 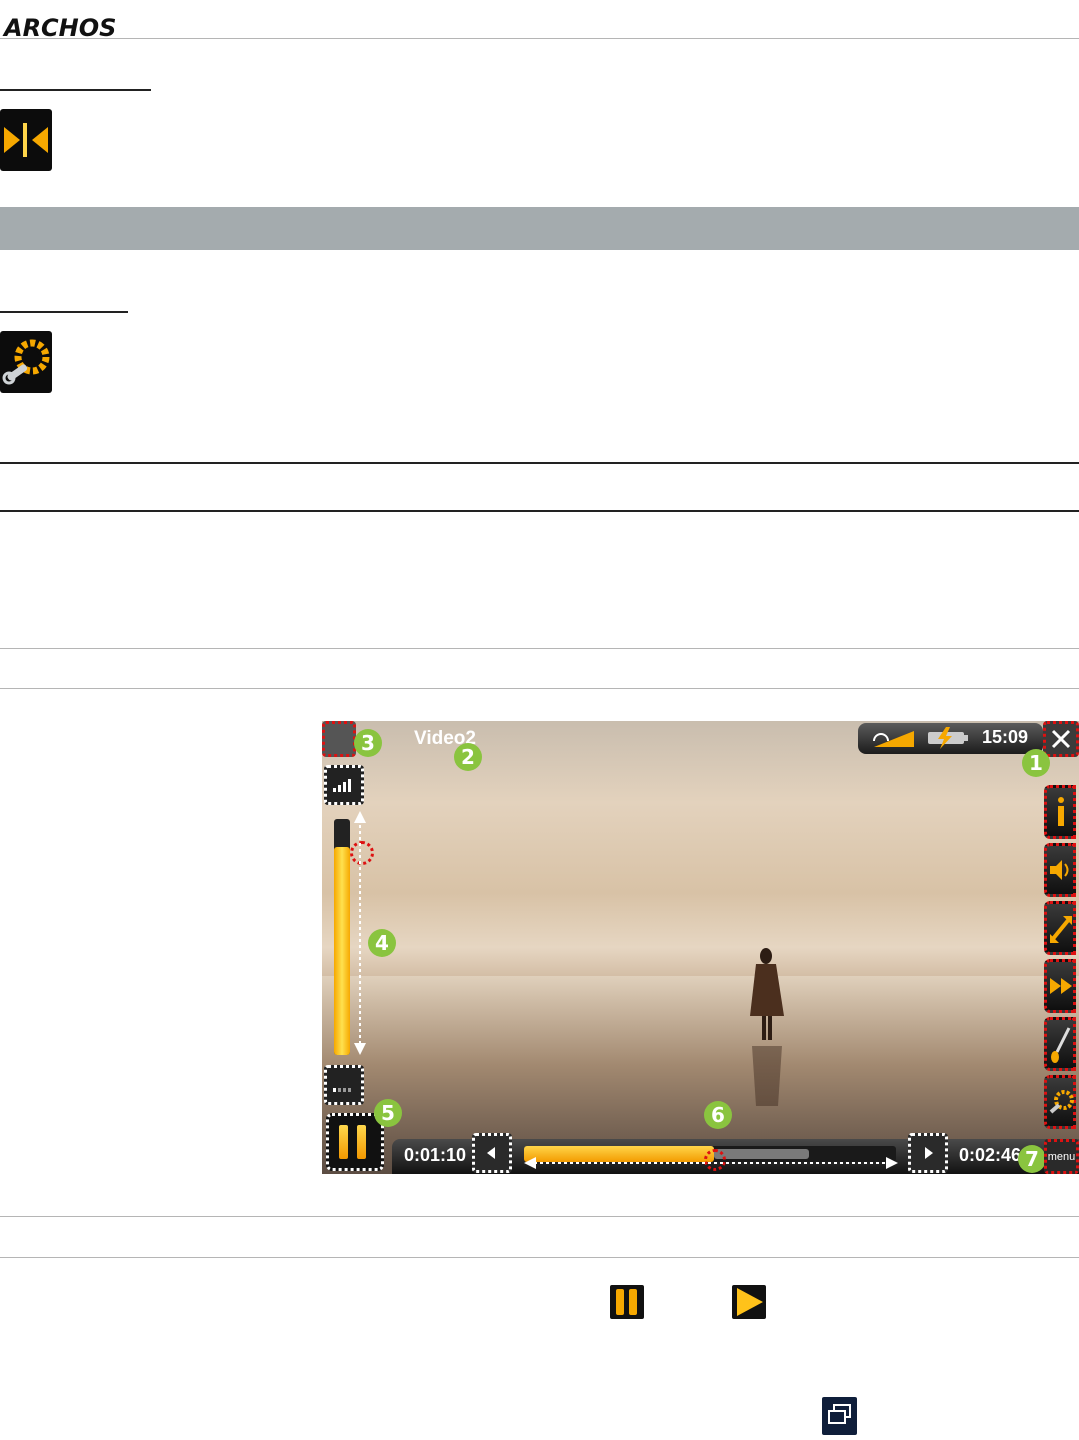 What do you see at coordinates (339, 739) in the screenshot?
I see `window-switch-button` at bounding box center [339, 739].